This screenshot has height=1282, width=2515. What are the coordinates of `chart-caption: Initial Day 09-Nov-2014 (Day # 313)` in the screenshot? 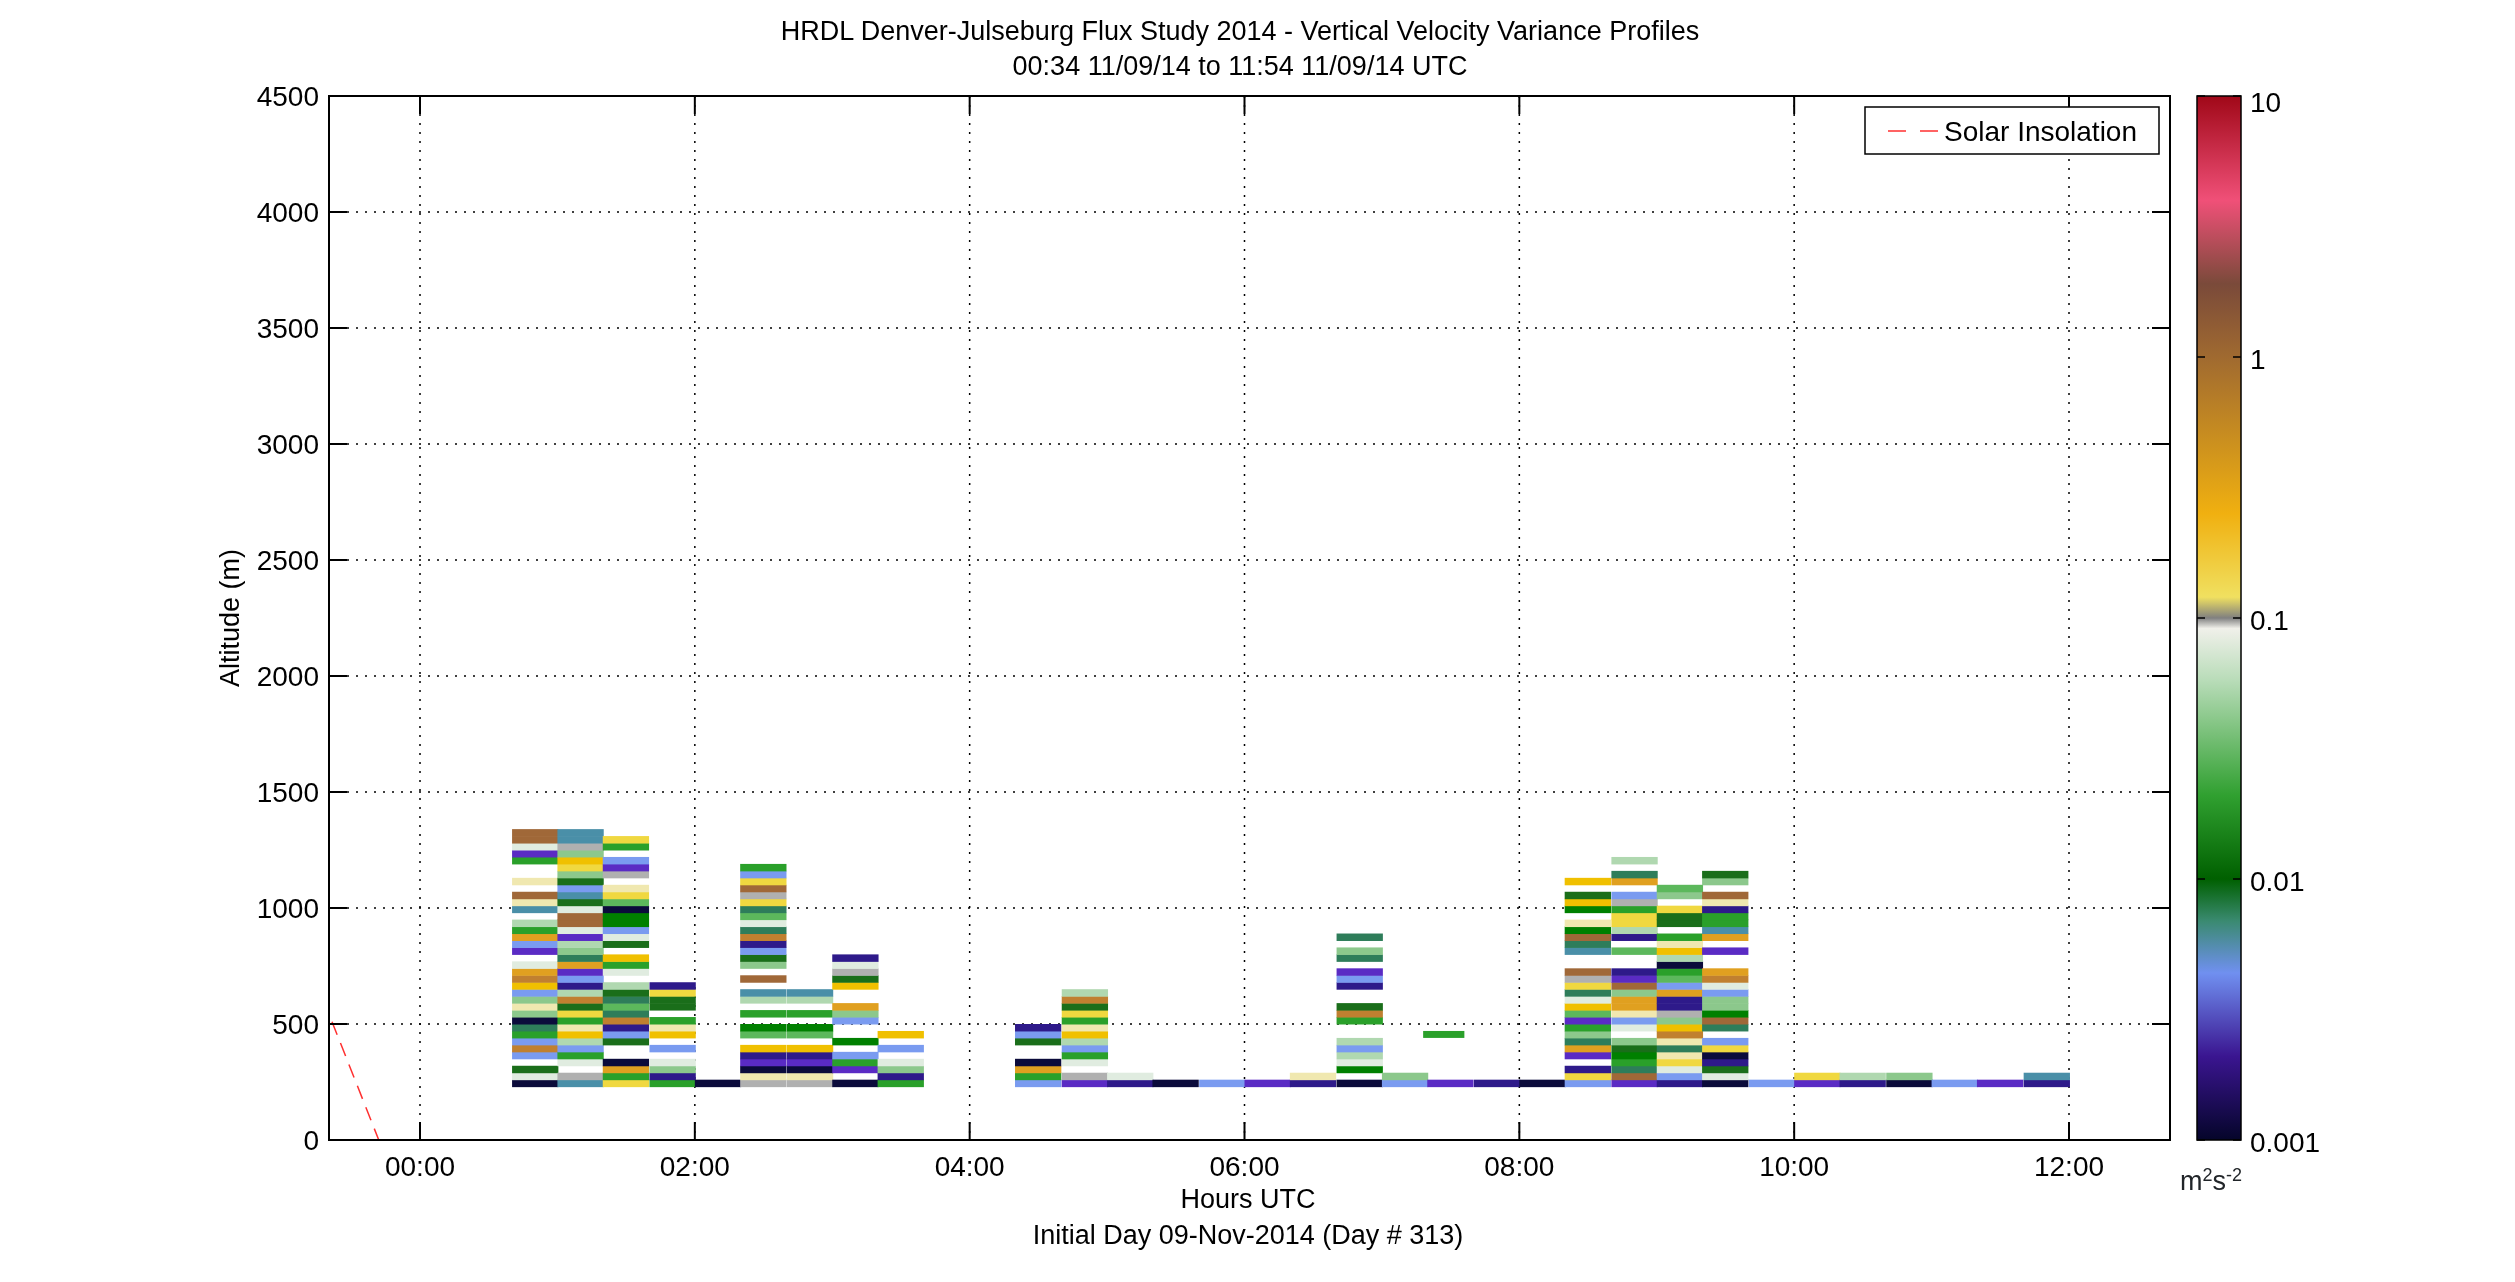 It's located at (1248, 1235).